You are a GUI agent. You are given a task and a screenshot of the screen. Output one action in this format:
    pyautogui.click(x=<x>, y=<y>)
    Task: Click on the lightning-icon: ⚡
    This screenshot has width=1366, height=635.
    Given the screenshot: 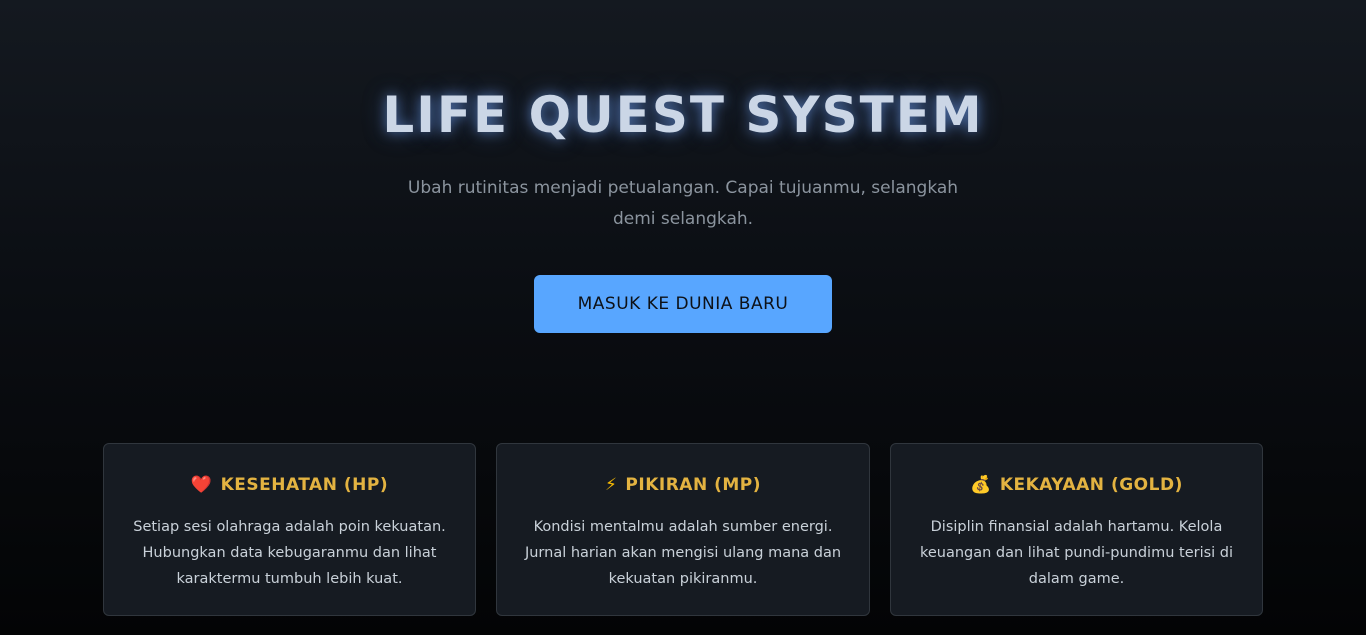 What is the action you would take?
    pyautogui.click(x=611, y=485)
    